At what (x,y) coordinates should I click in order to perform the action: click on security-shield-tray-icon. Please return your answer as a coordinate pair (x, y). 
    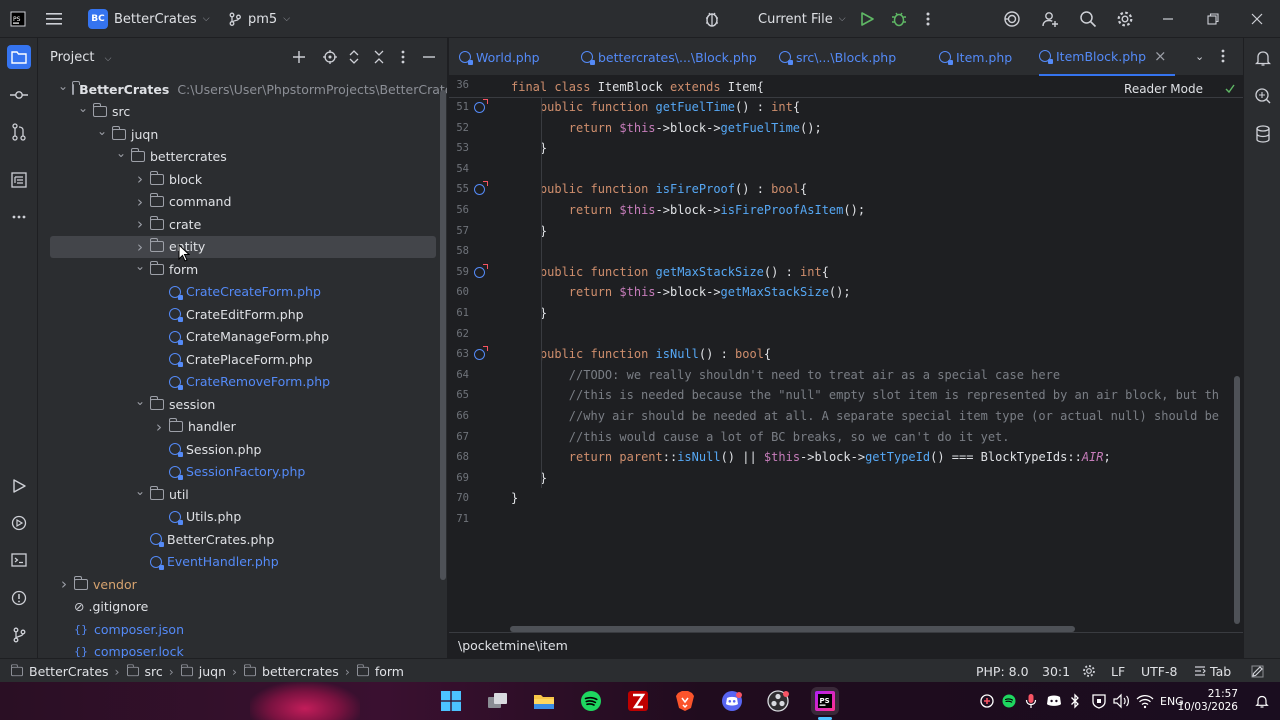
    Looking at the image, I should click on (987, 701).